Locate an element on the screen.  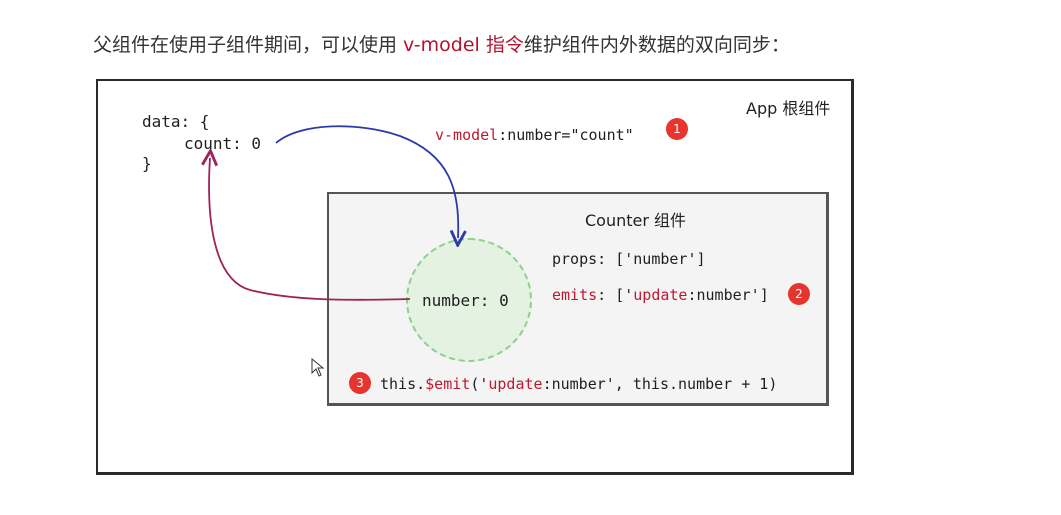
emit-up-arrow is located at coordinates (310, 229).